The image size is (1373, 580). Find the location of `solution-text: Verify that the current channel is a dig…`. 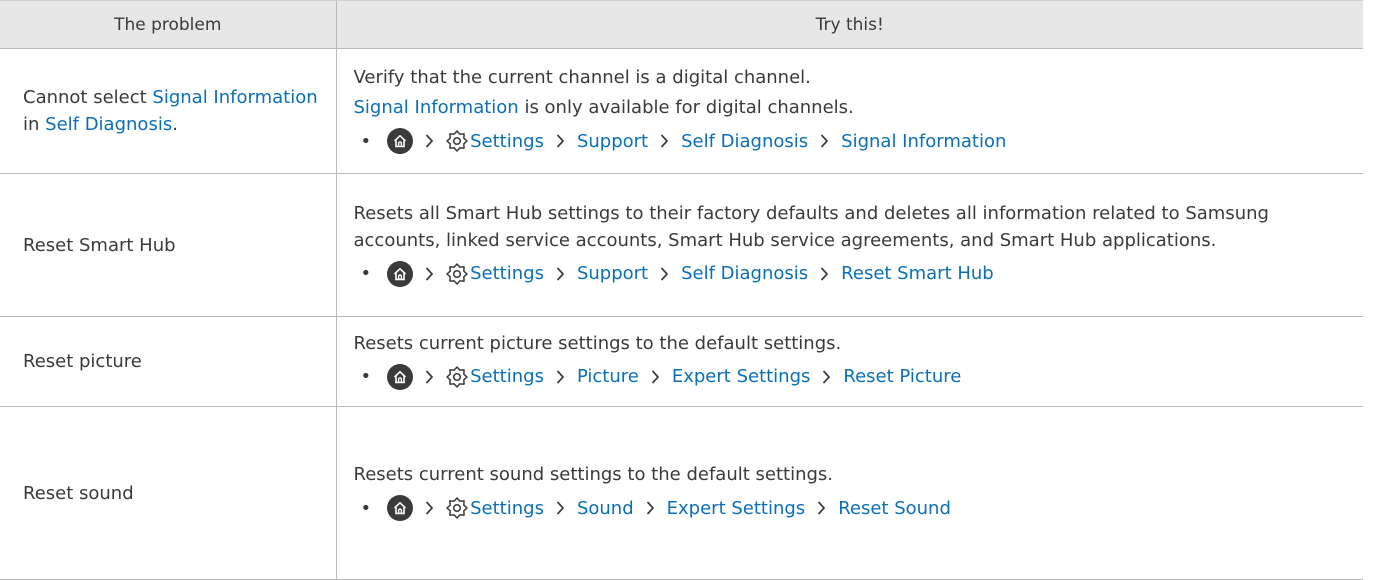

solution-text: Verify that the current channel is a dig… is located at coordinates (853, 77).